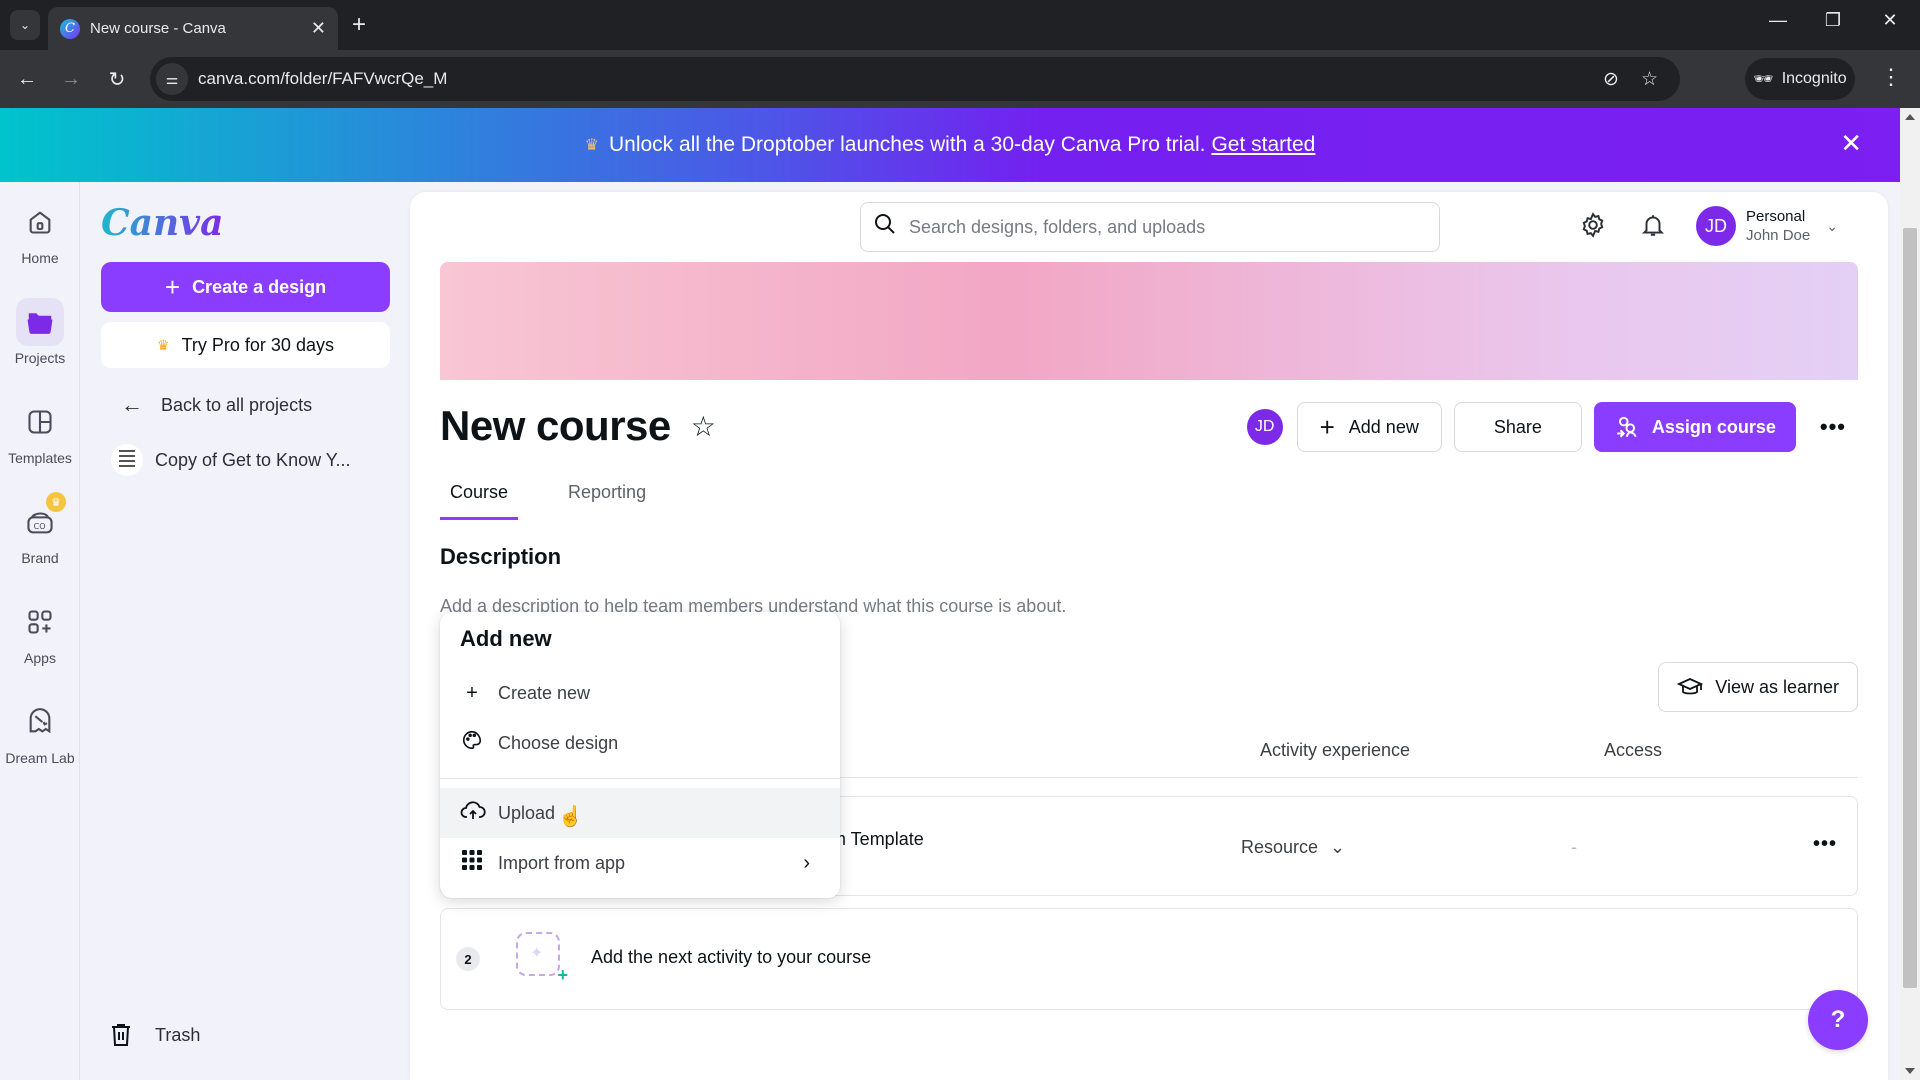 The height and width of the screenshot is (1080, 1920). What do you see at coordinates (1851, 143) in the screenshot?
I see `close-banner-icon: ✕` at bounding box center [1851, 143].